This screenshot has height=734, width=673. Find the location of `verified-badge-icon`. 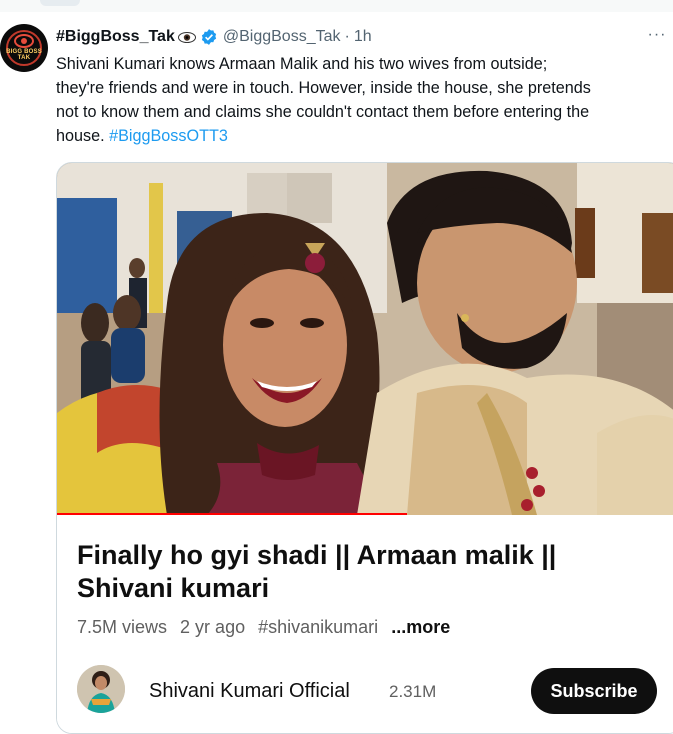

verified-badge-icon is located at coordinates (209, 37).